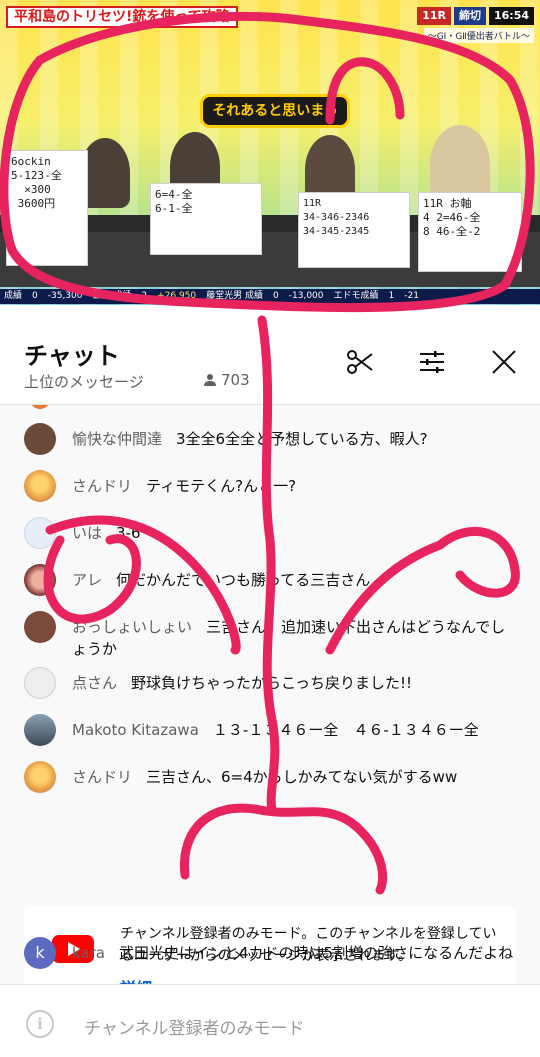  I want to click on message-text: 三吉さん、6=4からしかみてない気がするww, so click(302, 777).